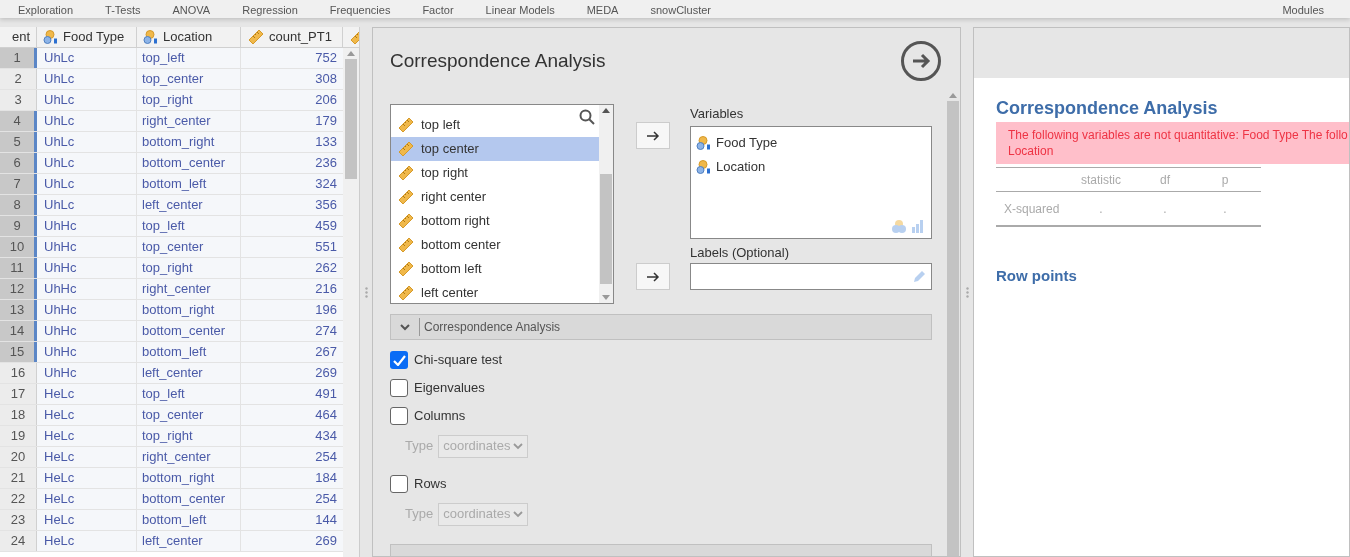 The width and height of the screenshot is (1350, 557). What do you see at coordinates (326, 373) in the screenshot?
I see `table-cell-text: 269` at bounding box center [326, 373].